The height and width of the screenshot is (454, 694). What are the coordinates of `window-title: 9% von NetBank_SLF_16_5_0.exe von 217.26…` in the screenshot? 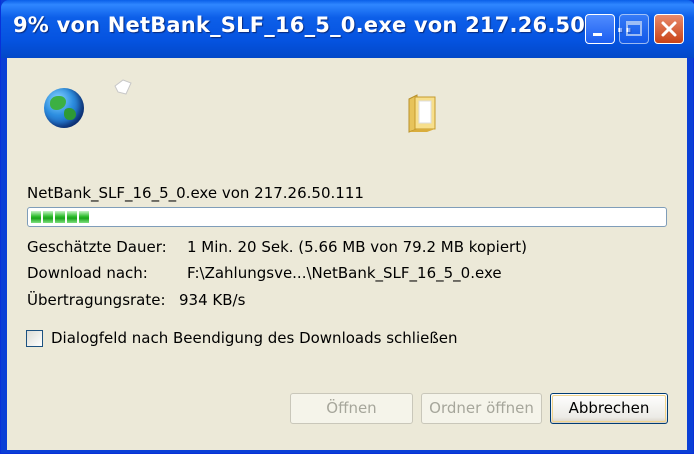 It's located at (323, 25).